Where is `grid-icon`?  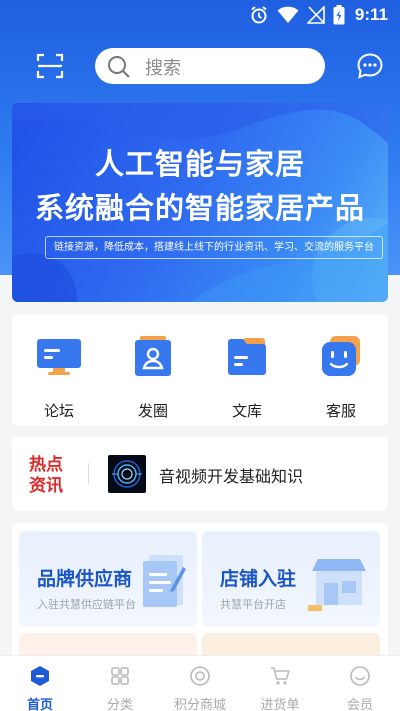
grid-icon is located at coordinates (120, 676).